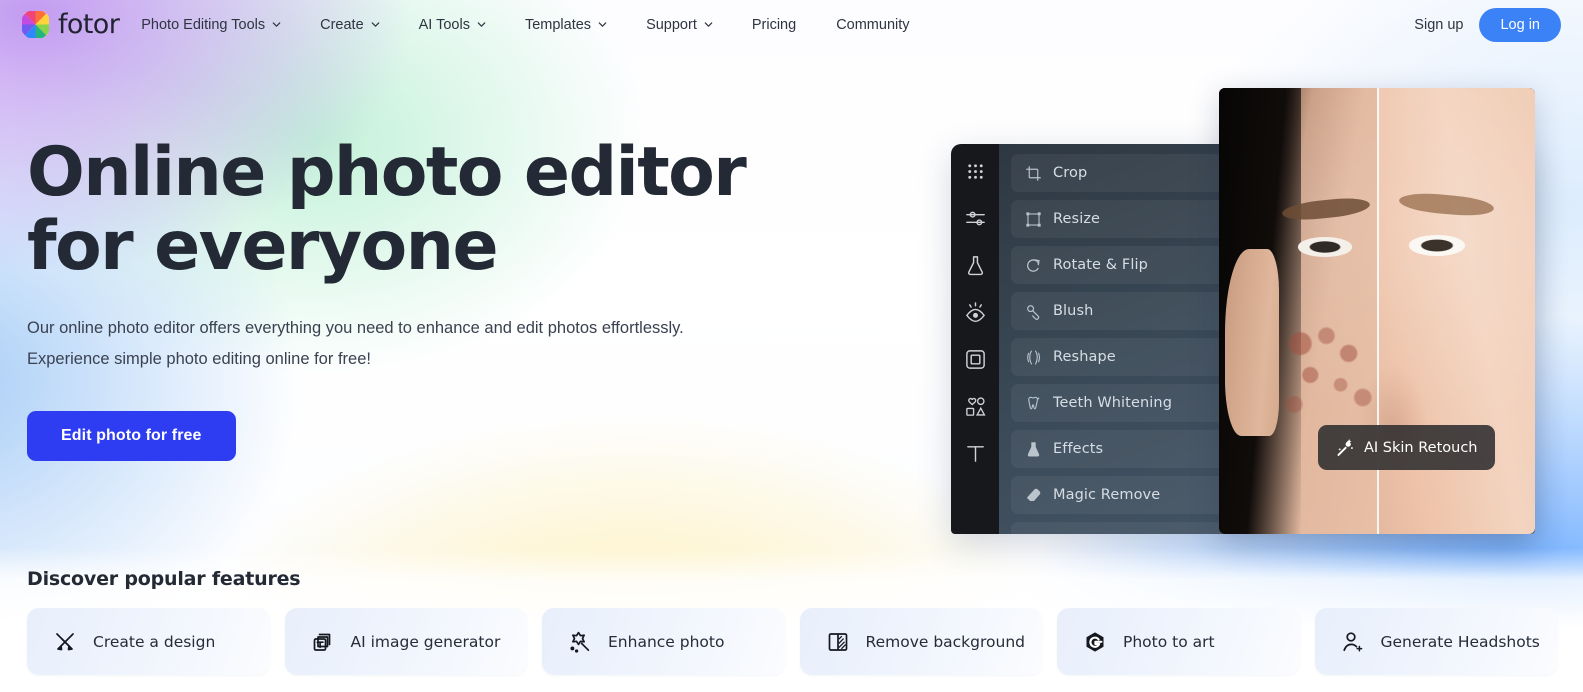  I want to click on tool-label: Reshape, so click(1084, 357).